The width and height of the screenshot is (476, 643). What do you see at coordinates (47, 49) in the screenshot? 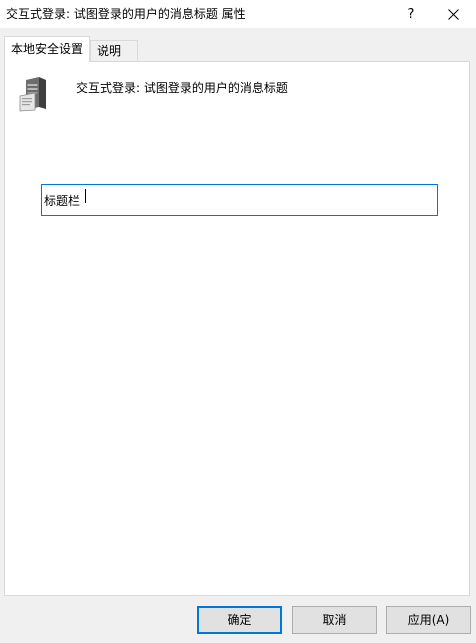
I see `tab-local-security-setting: 本地安全设置` at bounding box center [47, 49].